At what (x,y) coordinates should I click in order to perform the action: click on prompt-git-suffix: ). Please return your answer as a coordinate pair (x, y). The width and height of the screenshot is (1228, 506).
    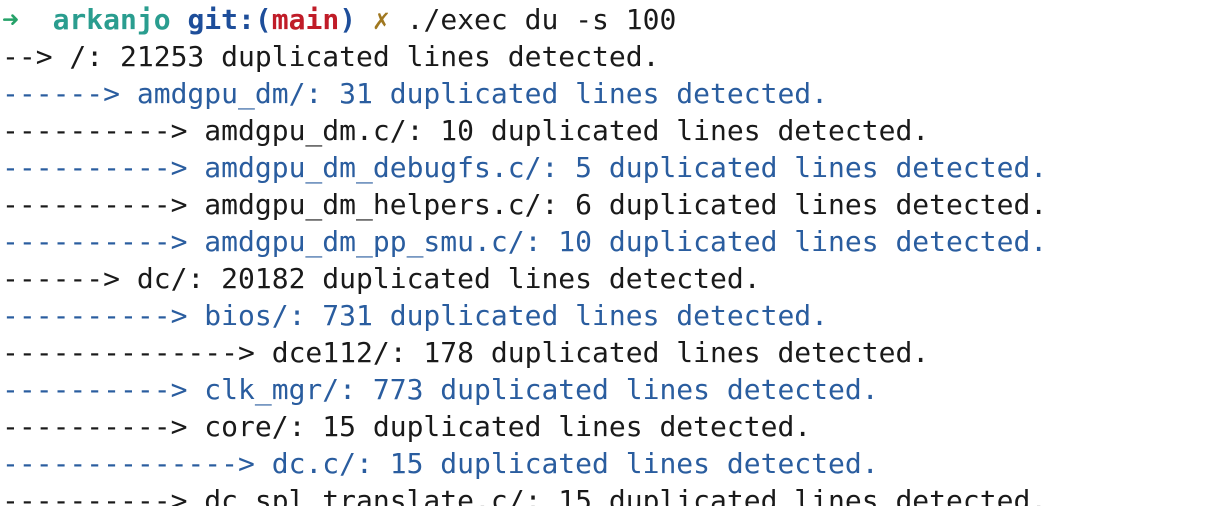
    Looking at the image, I should click on (348, 19).